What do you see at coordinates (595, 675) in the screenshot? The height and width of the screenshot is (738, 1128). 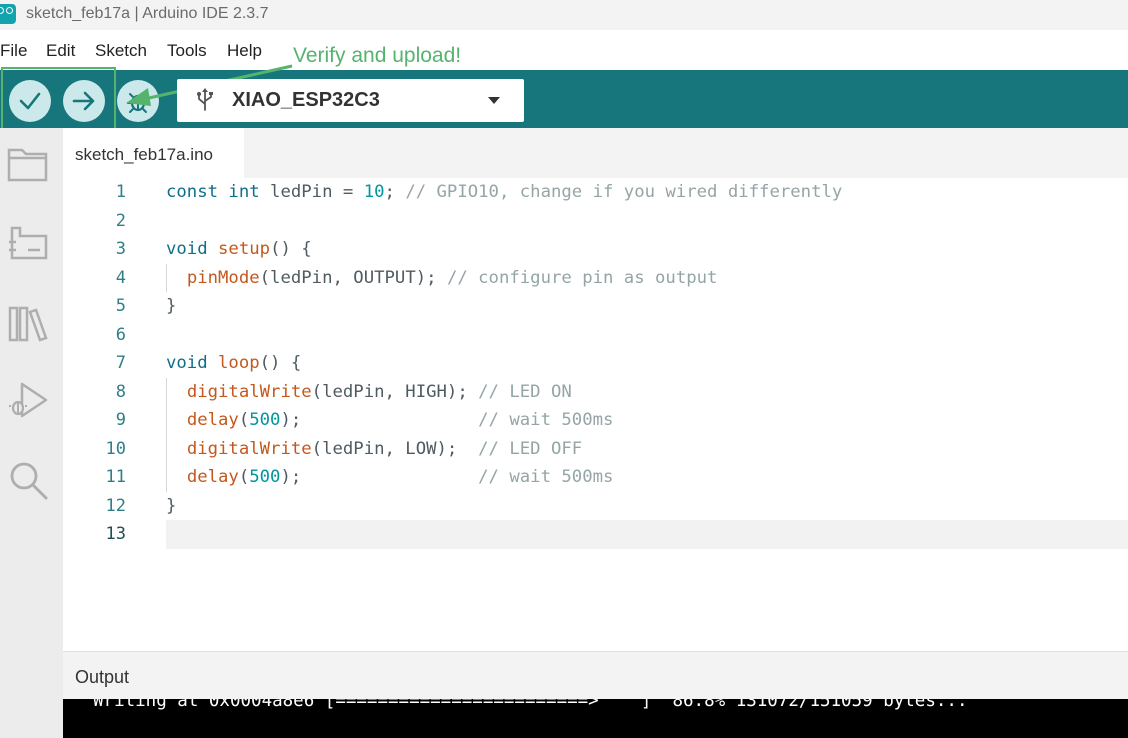 I see `output-panel-header: Output` at bounding box center [595, 675].